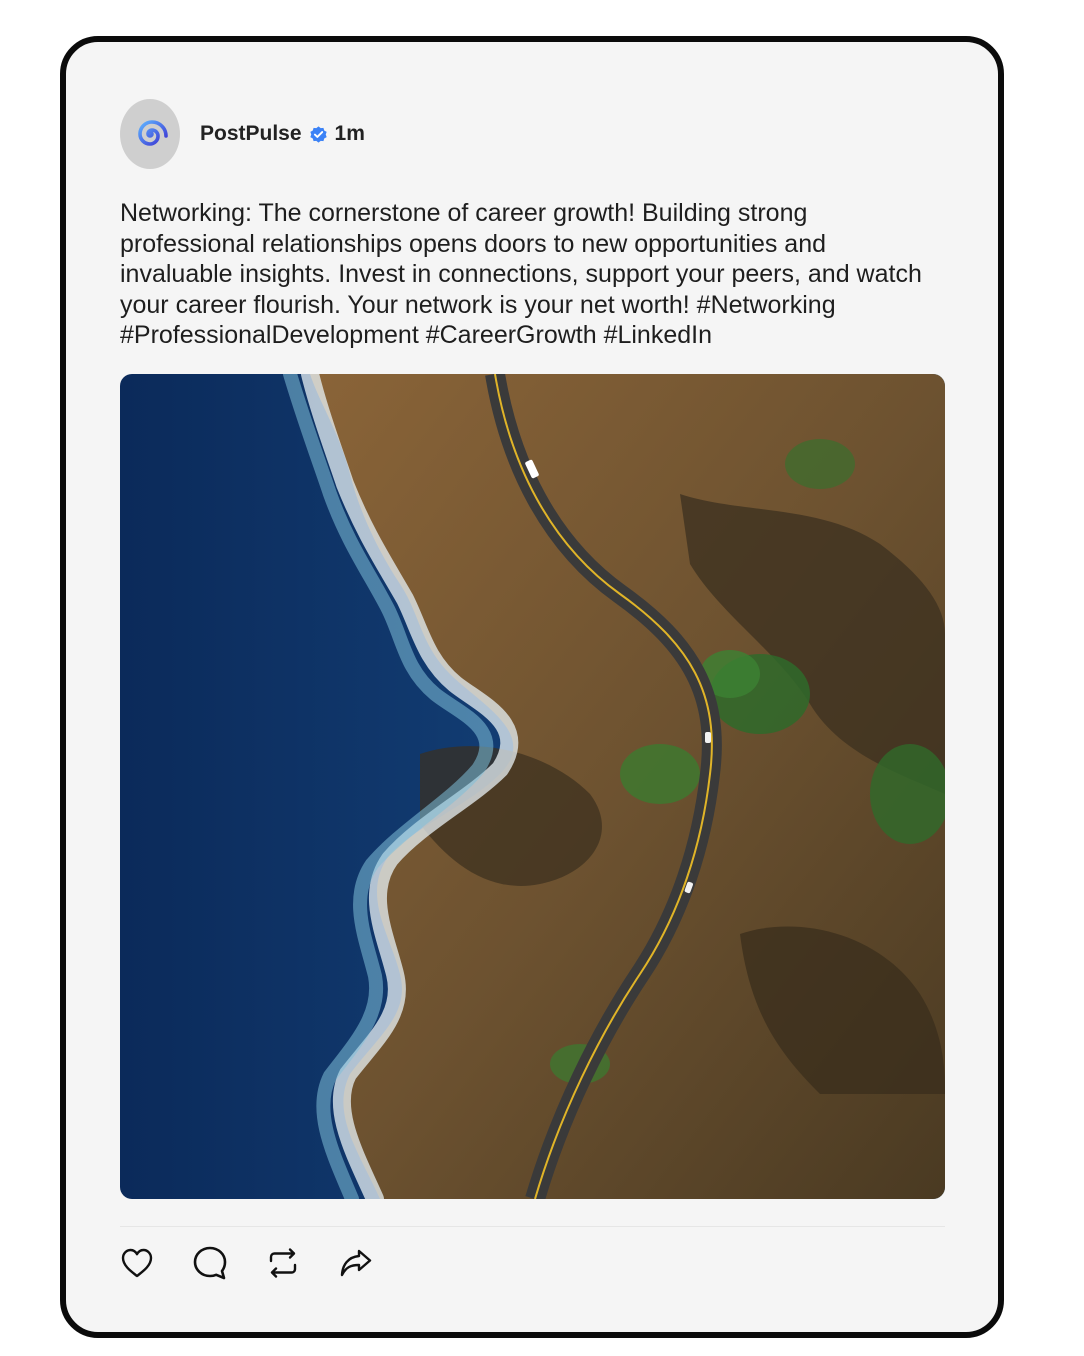 The width and height of the screenshot is (1084, 1356). I want to click on like-button, so click(137, 1263).